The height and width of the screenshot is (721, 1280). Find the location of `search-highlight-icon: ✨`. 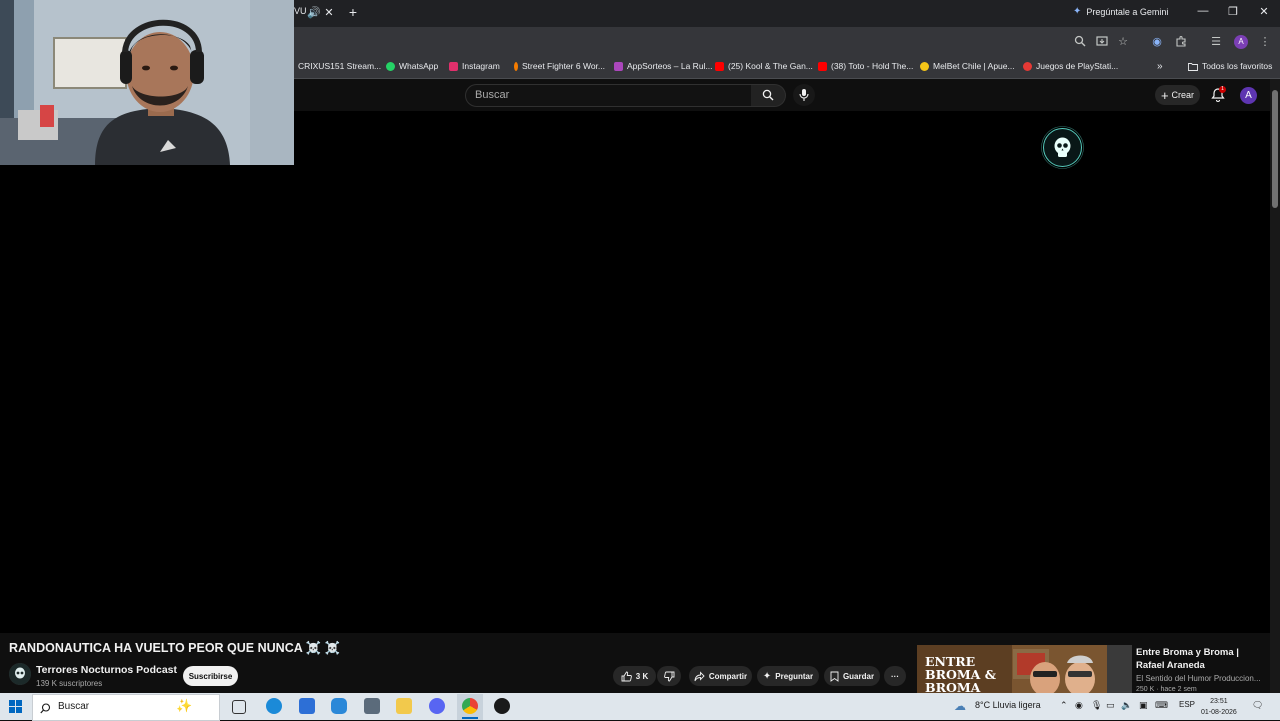

search-highlight-icon: ✨ is located at coordinates (184, 705).